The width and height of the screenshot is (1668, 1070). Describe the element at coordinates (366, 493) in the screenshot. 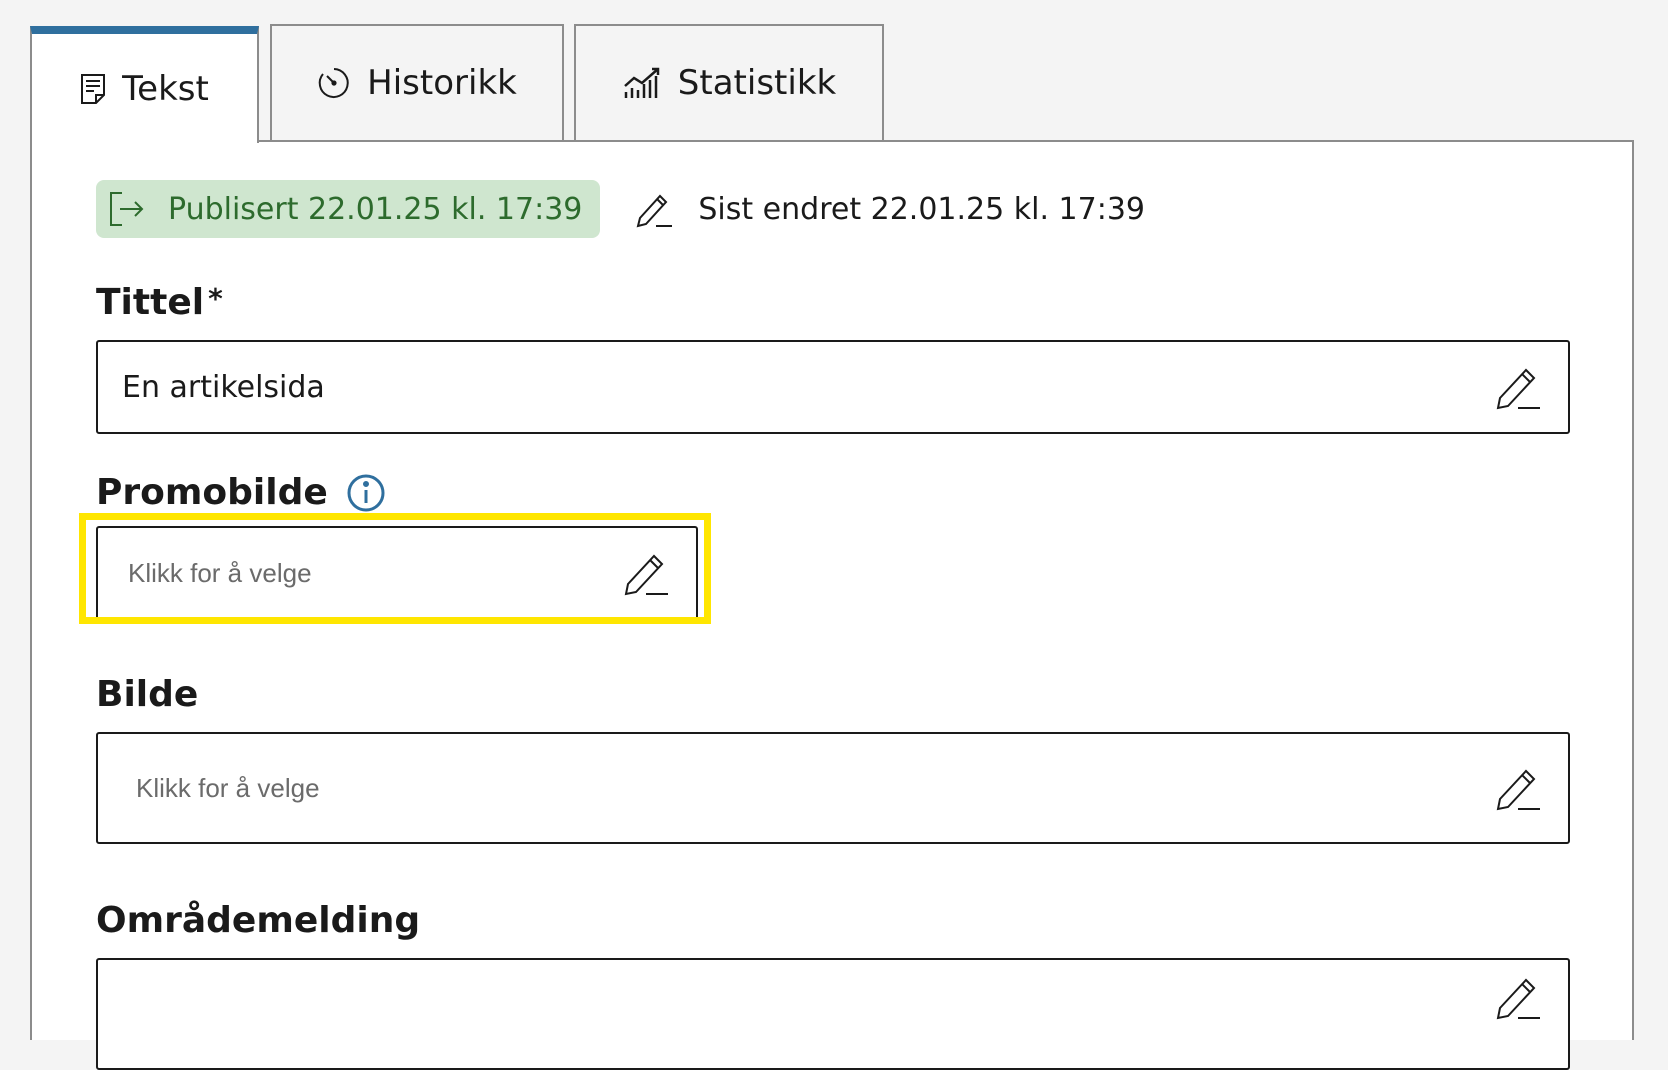

I see `info-icon` at that location.